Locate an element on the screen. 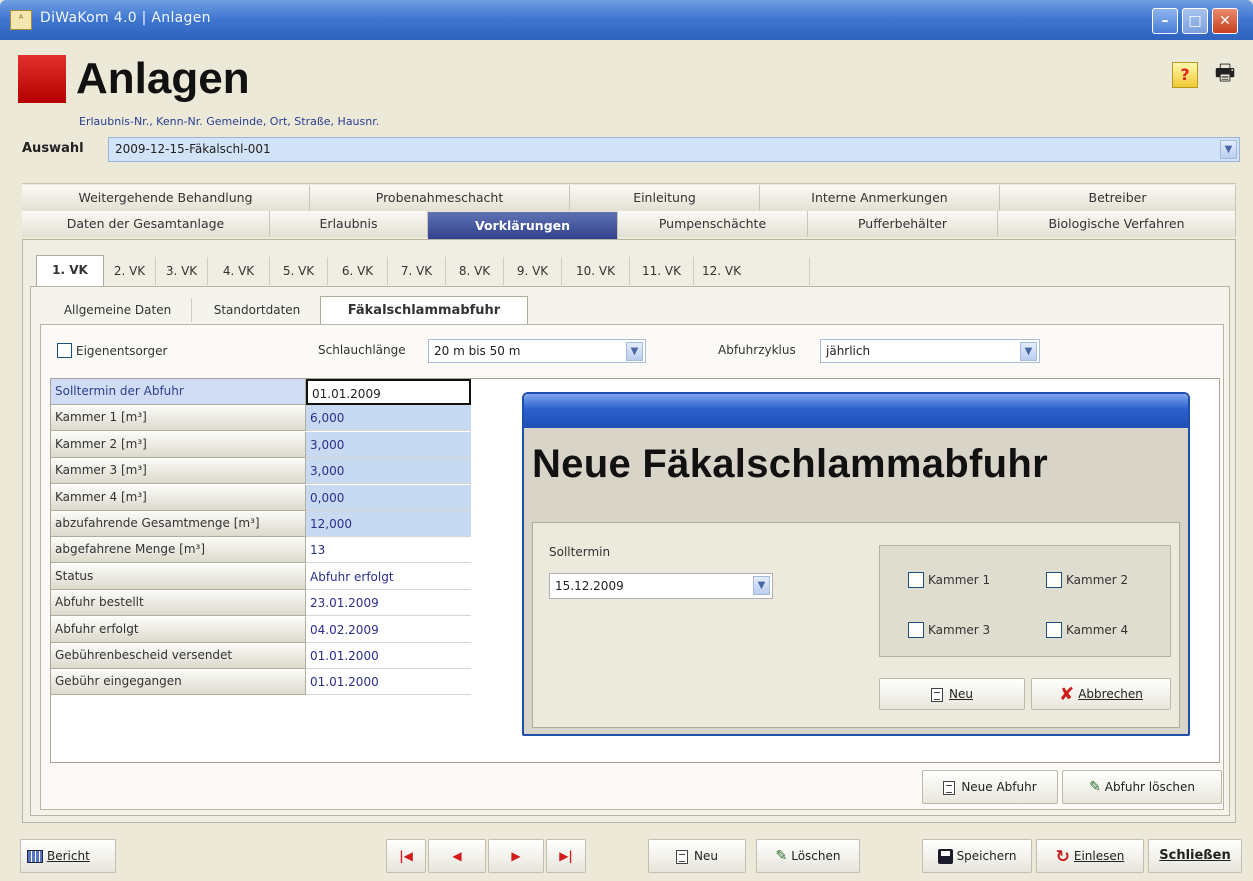 The width and height of the screenshot is (1253, 881). kammer-4-checkbox: Kammer 4 is located at coordinates (1087, 630).